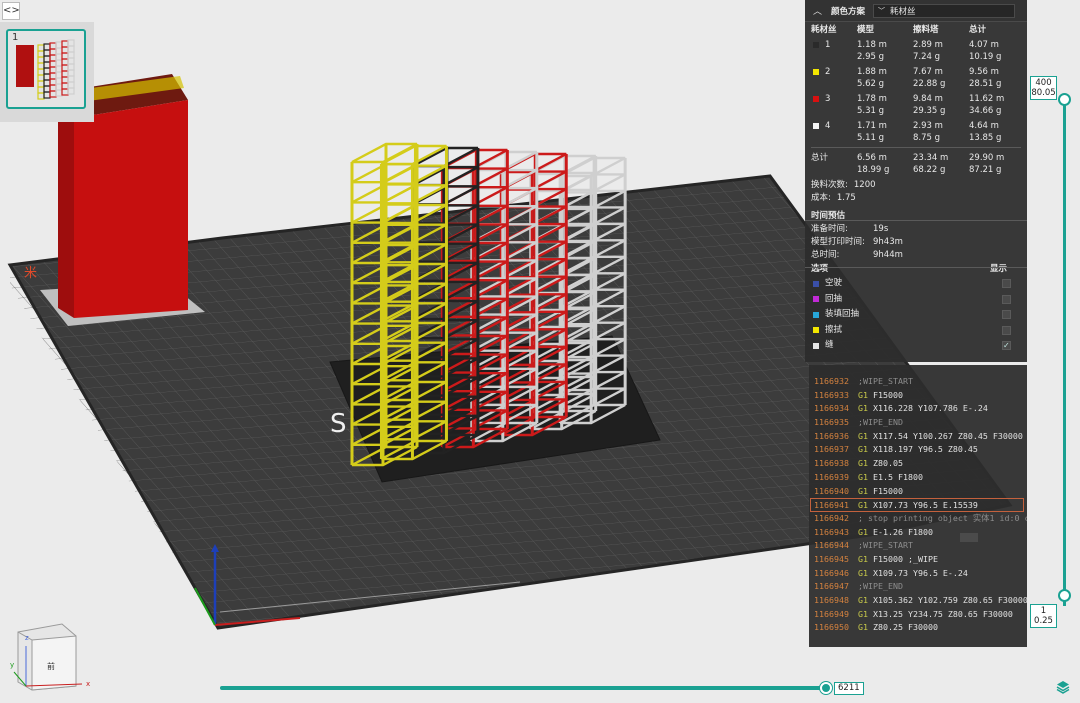  I want to click on gcode-line: 1166944 ;WIPE_START, so click(918, 546).